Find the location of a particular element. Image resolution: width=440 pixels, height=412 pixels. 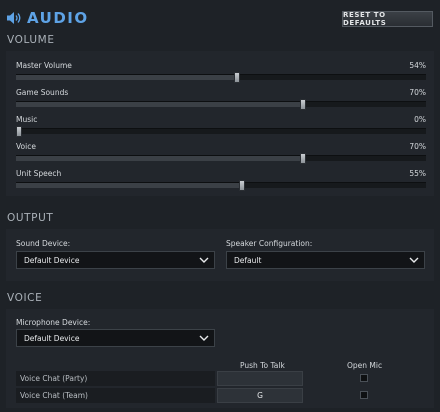

microphone-device-dropdown: Default Device is located at coordinates (115, 338).